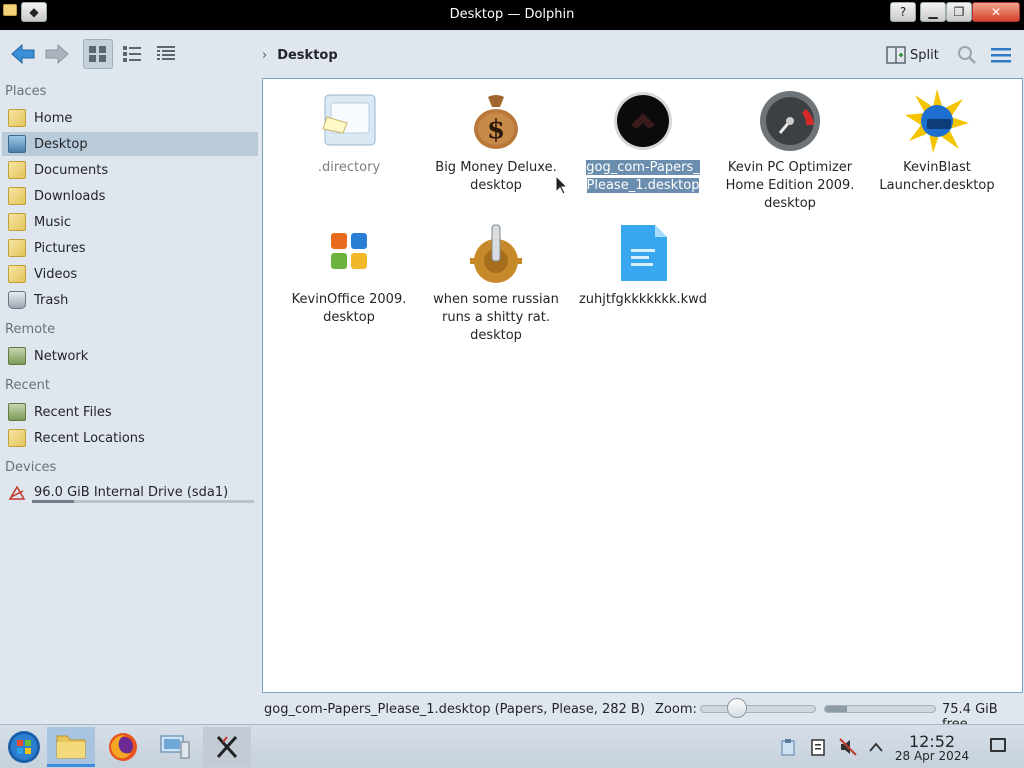 The height and width of the screenshot is (768, 1024). I want to click on volume-muted-icon, so click(848, 747).